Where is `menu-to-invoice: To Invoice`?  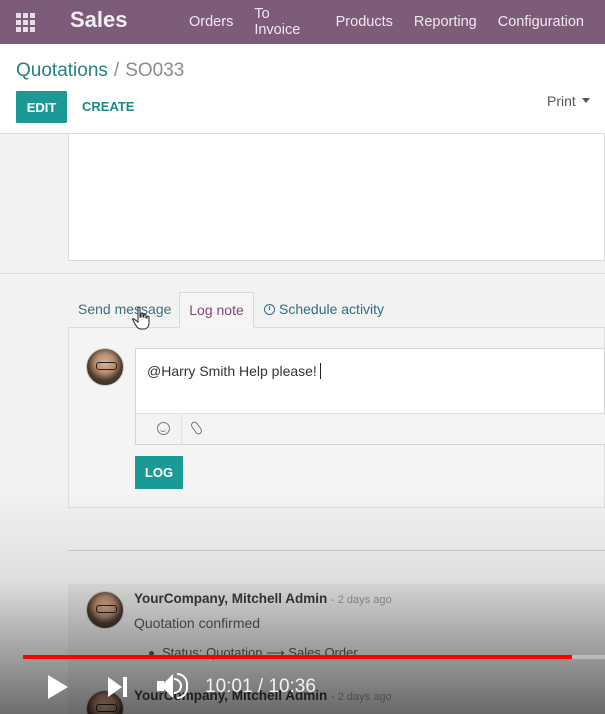
menu-to-invoice: To Invoice is located at coordinates (284, 22).